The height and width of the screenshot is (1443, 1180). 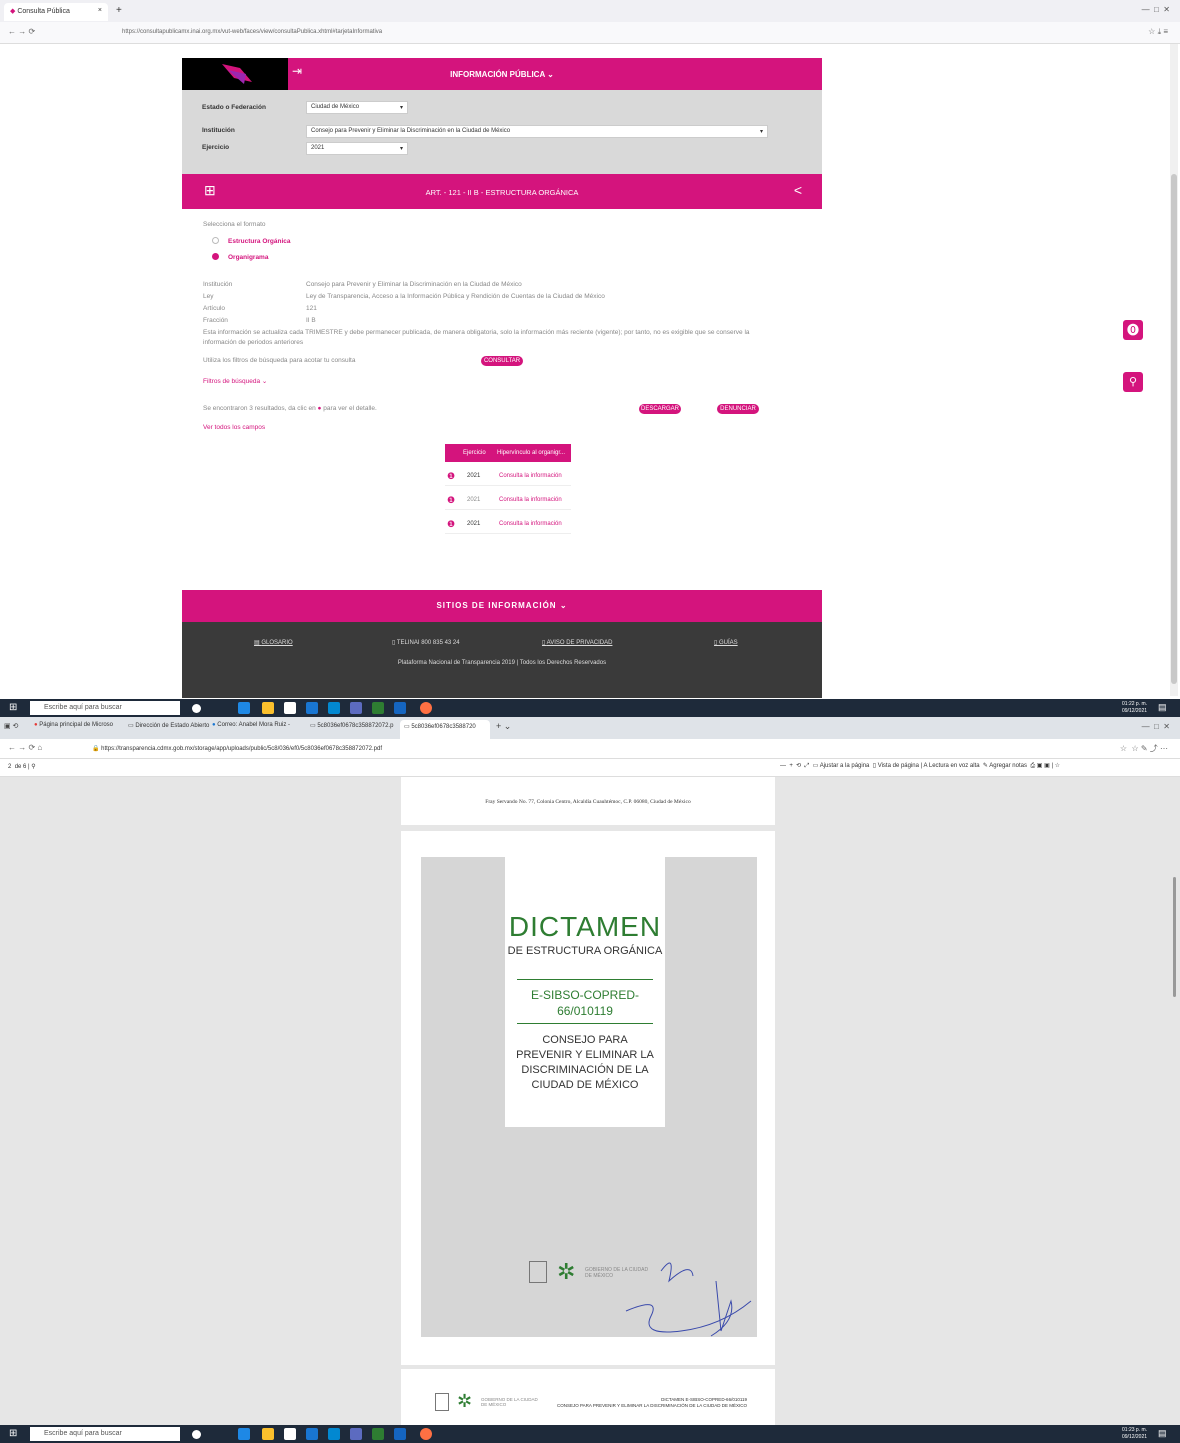 What do you see at coordinates (585, 951) in the screenshot?
I see `doc-subtitle: DE ESTRUCTURA ORGÁNICA` at bounding box center [585, 951].